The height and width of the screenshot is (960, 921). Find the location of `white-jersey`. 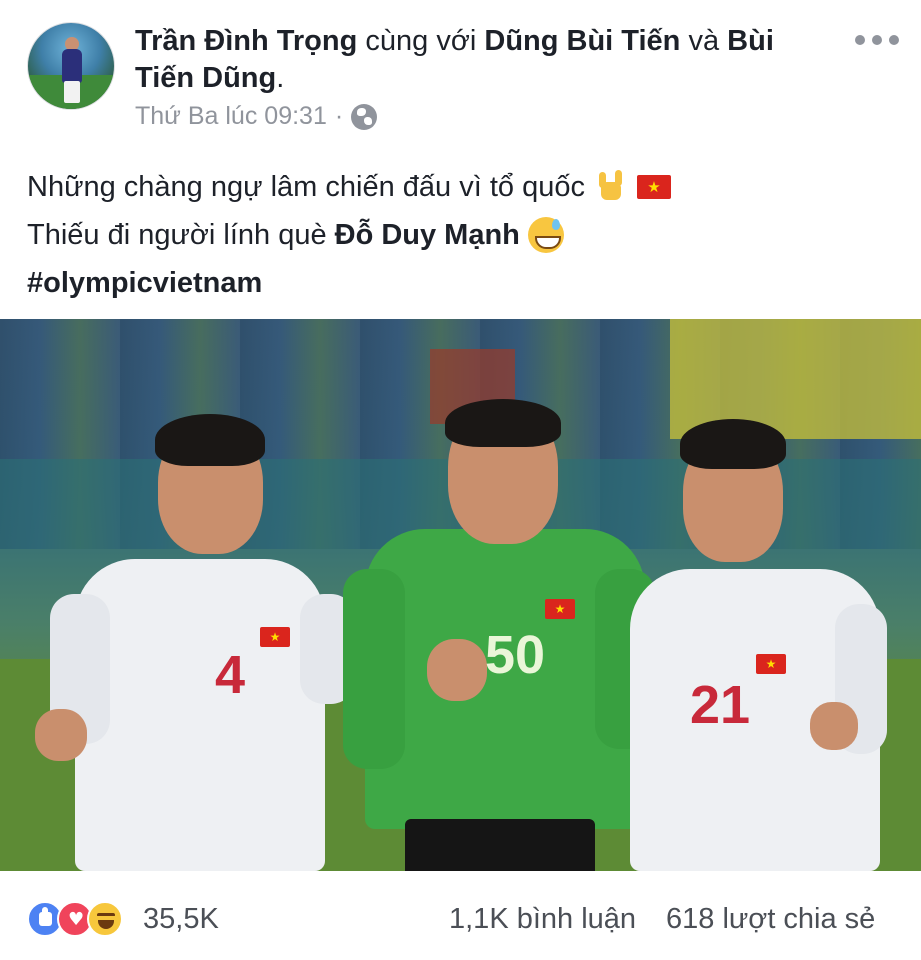

white-jersey is located at coordinates (200, 715).